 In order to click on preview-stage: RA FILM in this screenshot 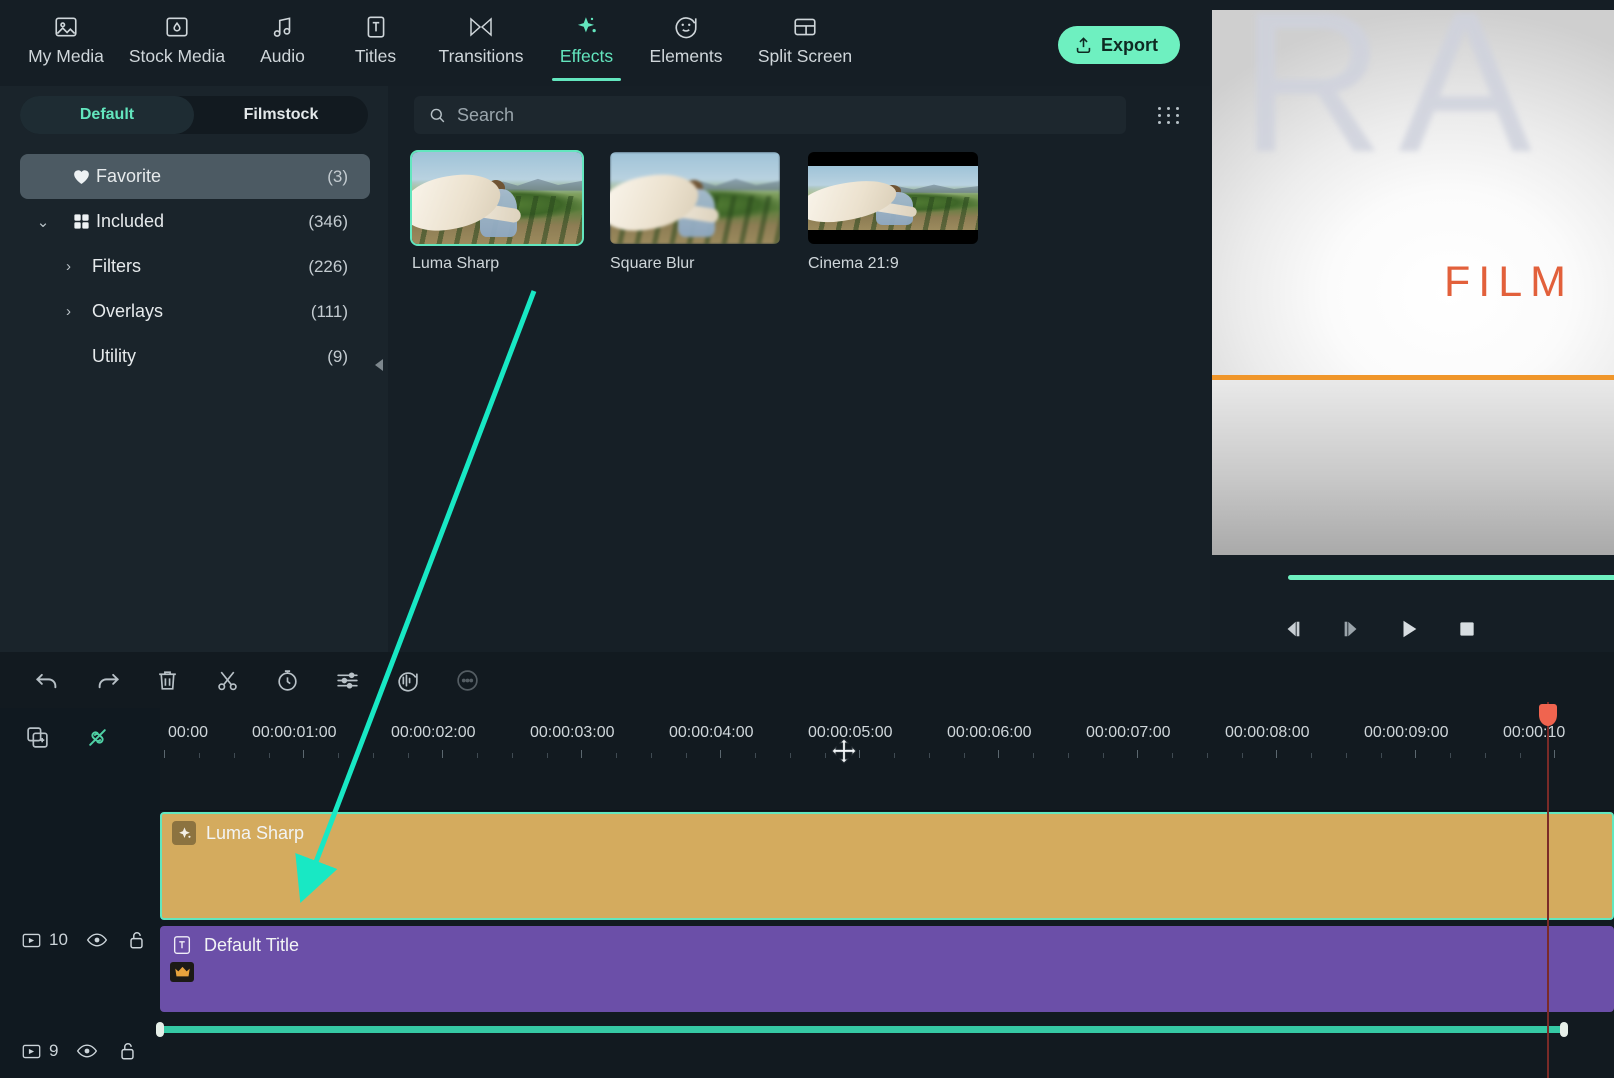, I will do `click(1413, 282)`.